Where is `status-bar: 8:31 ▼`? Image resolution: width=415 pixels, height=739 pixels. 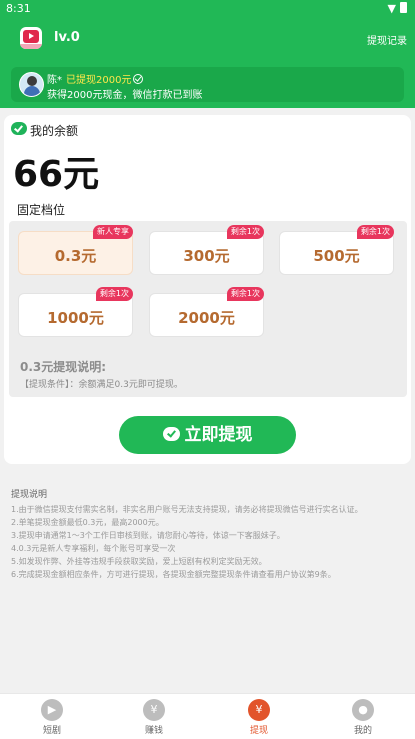
status-bar: 8:31 ▼ is located at coordinates (207, 9).